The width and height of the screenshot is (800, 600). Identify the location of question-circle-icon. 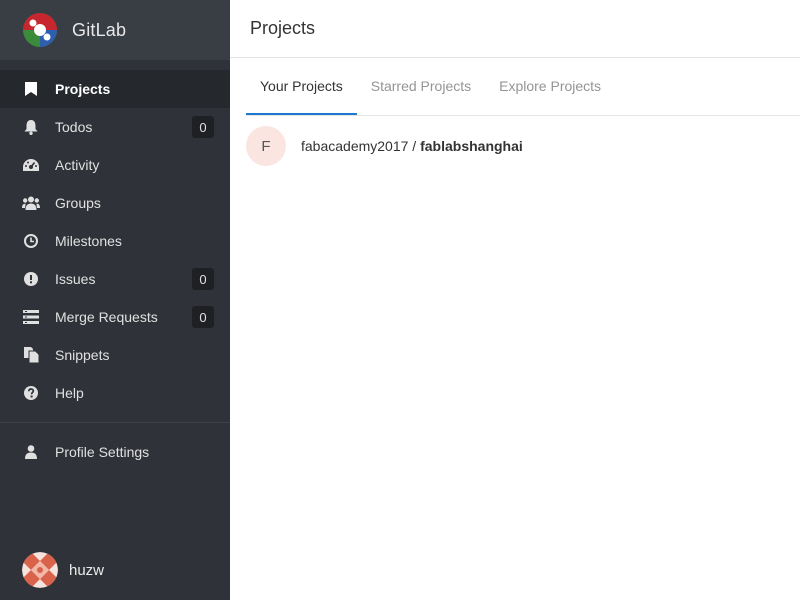
(31, 393).